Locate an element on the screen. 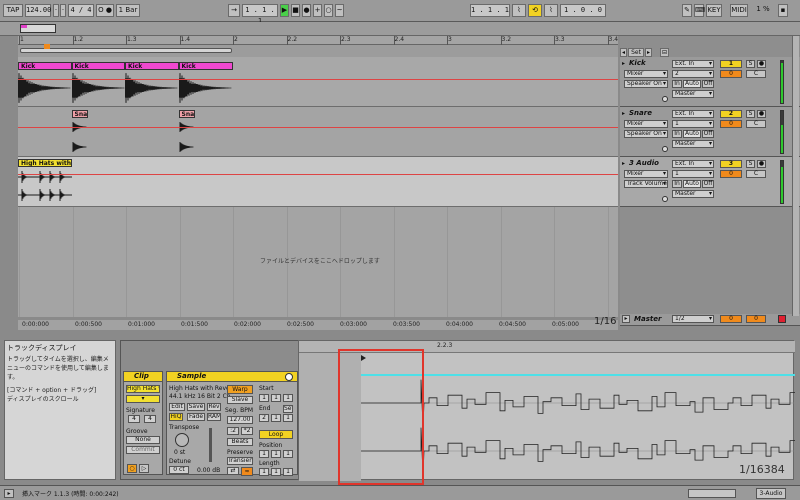  follow-arrow-icon: → is located at coordinates (234, 10).